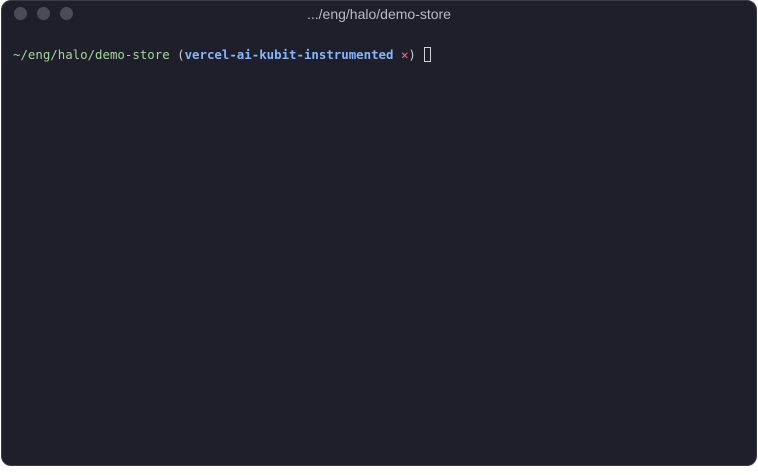  Describe the element at coordinates (428, 54) in the screenshot. I see `text-cursor` at that location.